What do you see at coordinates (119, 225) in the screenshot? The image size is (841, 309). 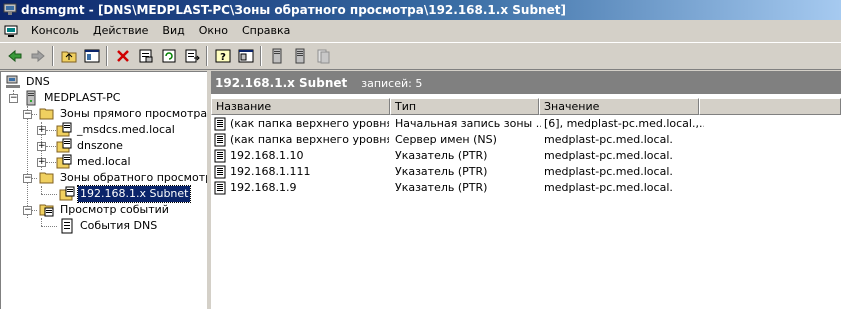 I see `tree-label-dns-events: События DNS` at bounding box center [119, 225].